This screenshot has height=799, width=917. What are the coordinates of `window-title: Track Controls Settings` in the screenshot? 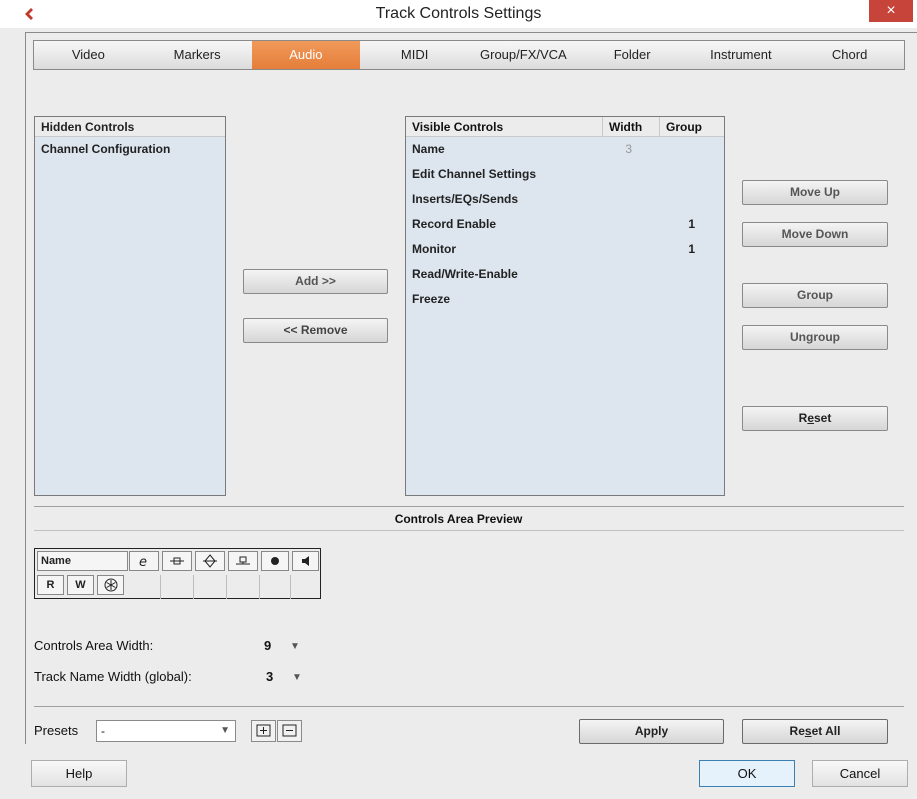 It's located at (458, 13).